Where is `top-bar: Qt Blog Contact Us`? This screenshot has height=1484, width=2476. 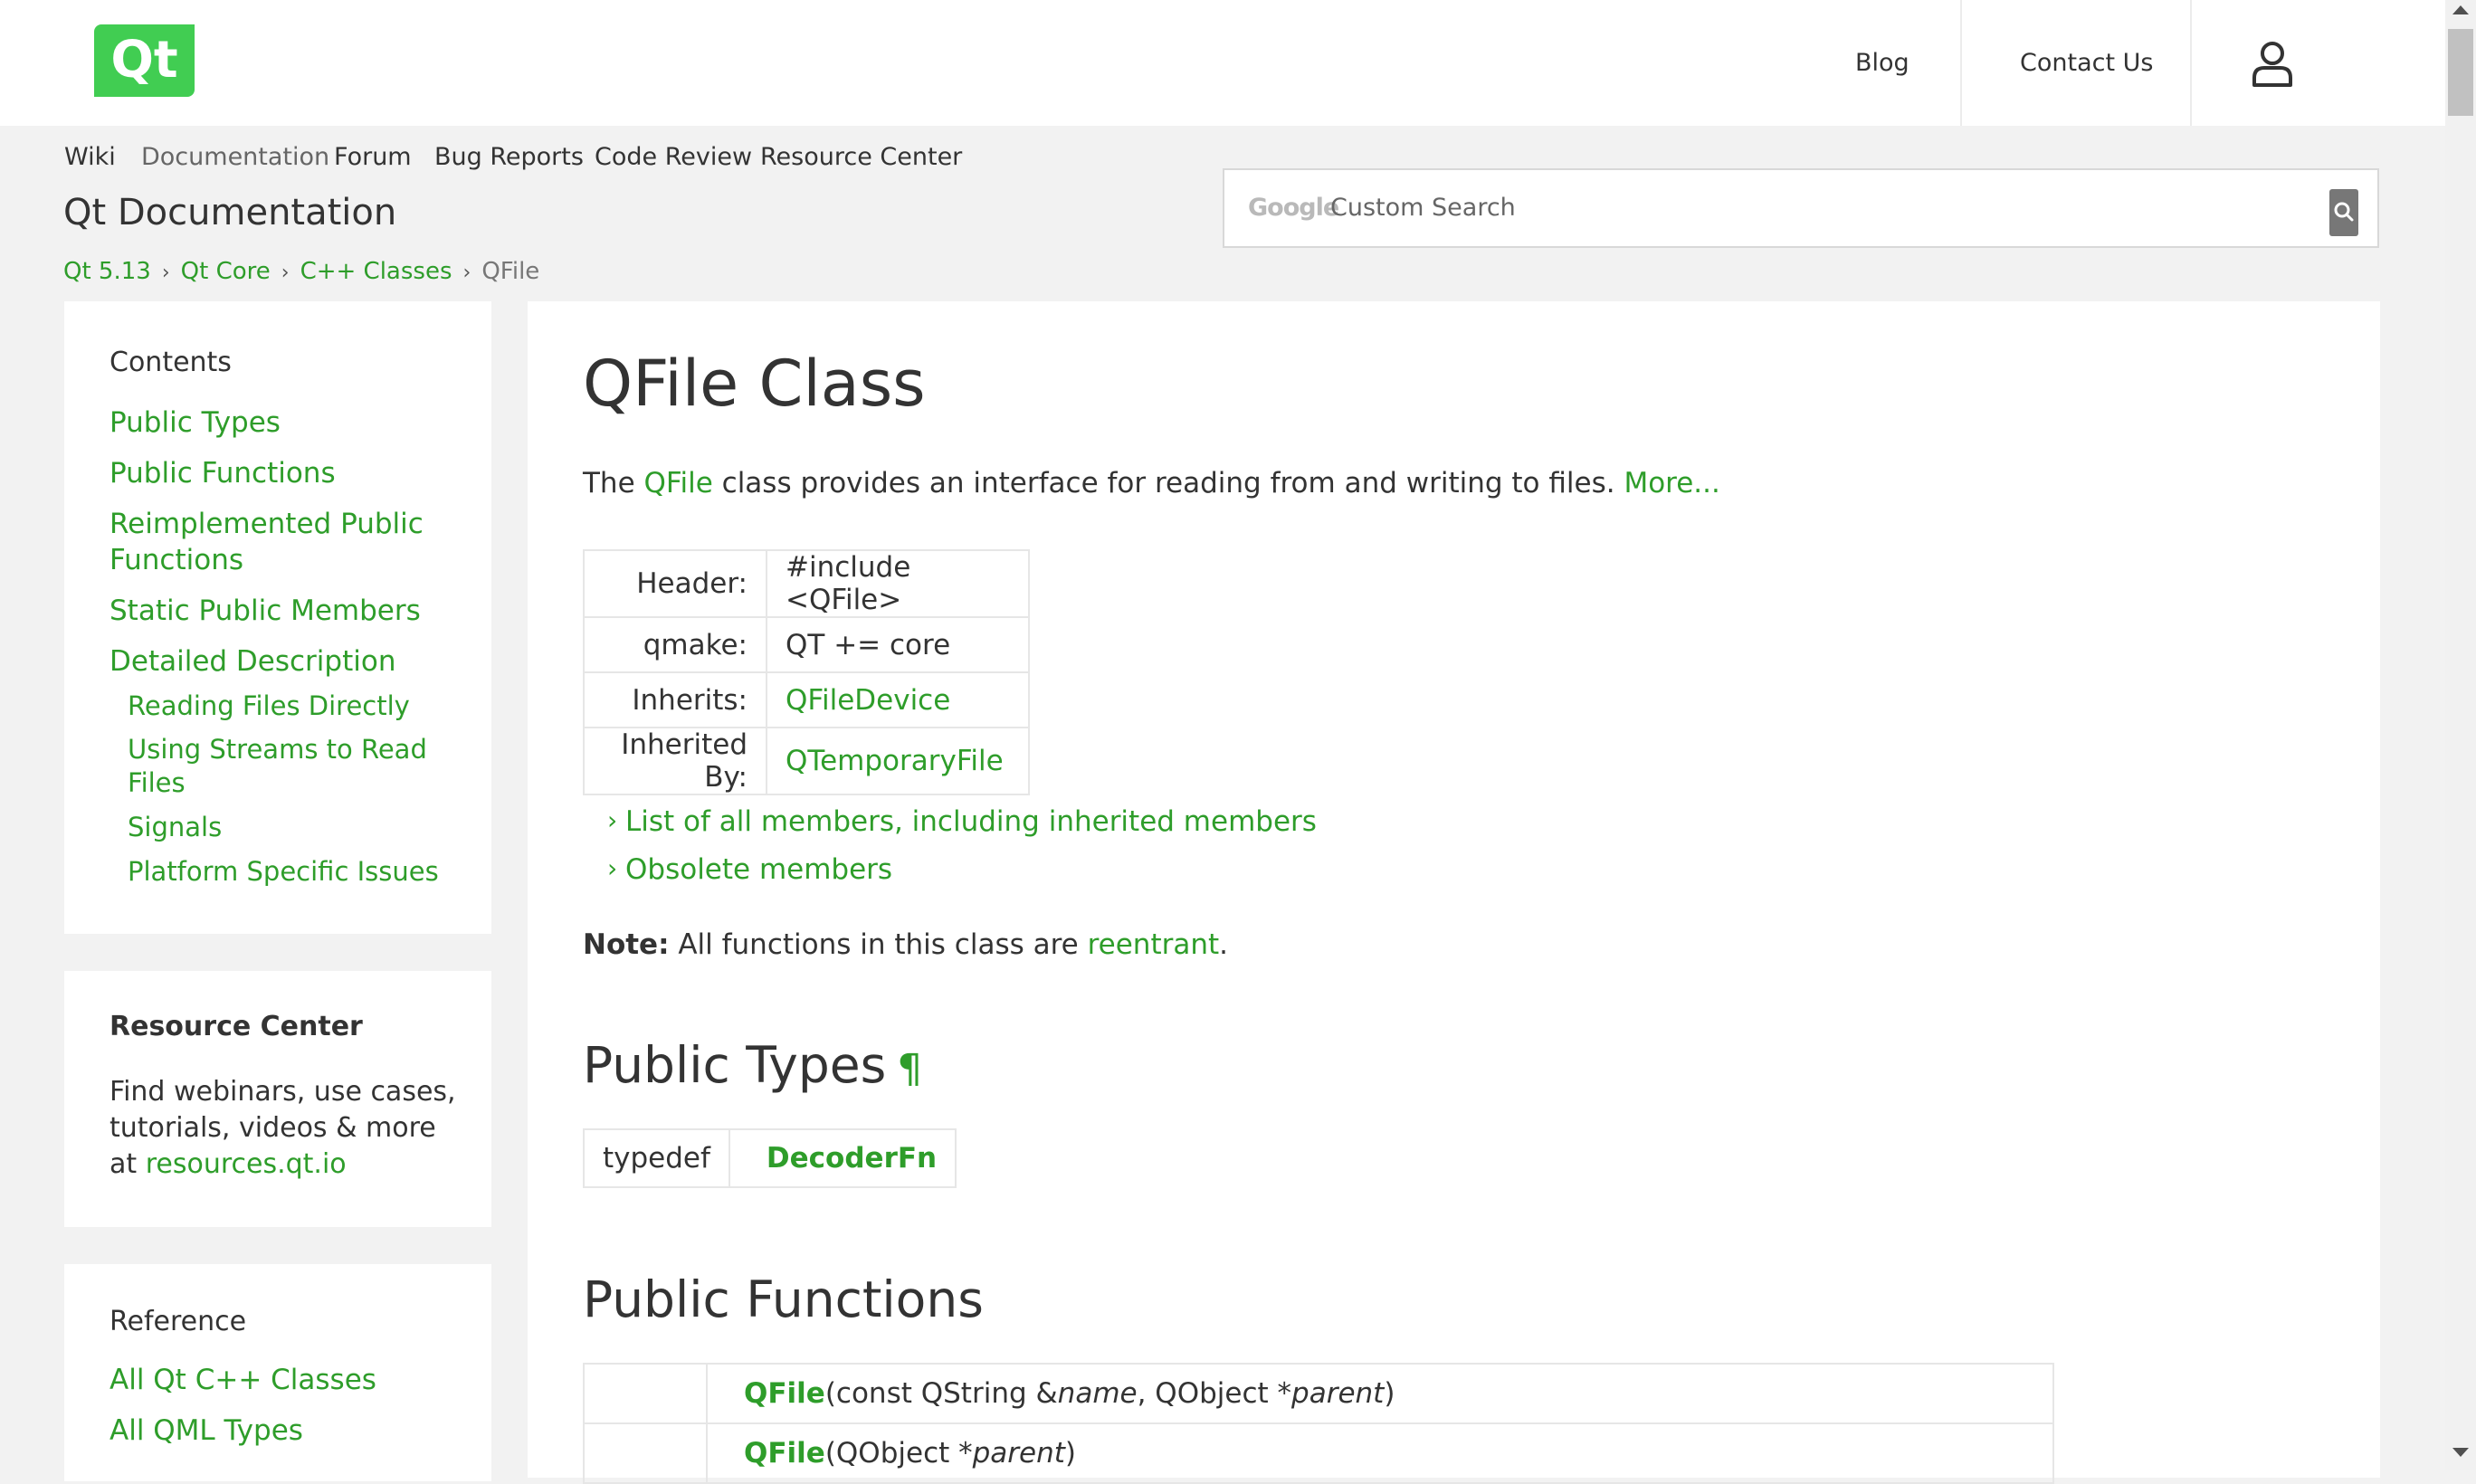 top-bar: Qt Blog Contact Us is located at coordinates (1222, 63).